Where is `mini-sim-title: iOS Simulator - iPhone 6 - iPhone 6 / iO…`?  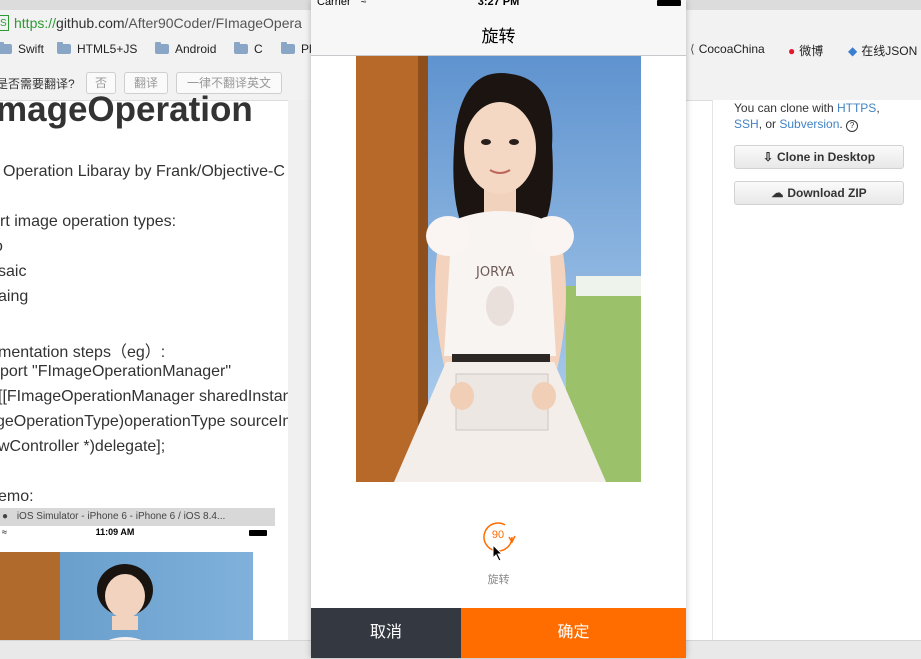 mini-sim-title: iOS Simulator - iPhone 6 - iPhone 6 / iO… is located at coordinates (121, 516).